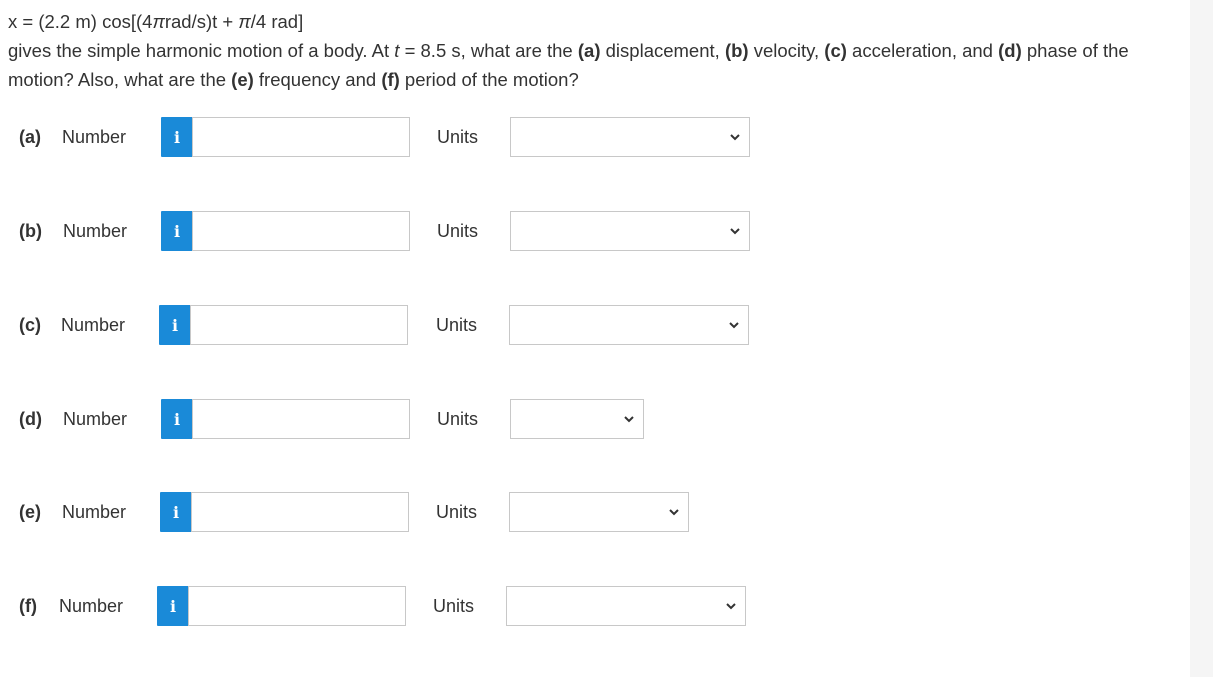  I want to click on units-select-e, so click(599, 512).